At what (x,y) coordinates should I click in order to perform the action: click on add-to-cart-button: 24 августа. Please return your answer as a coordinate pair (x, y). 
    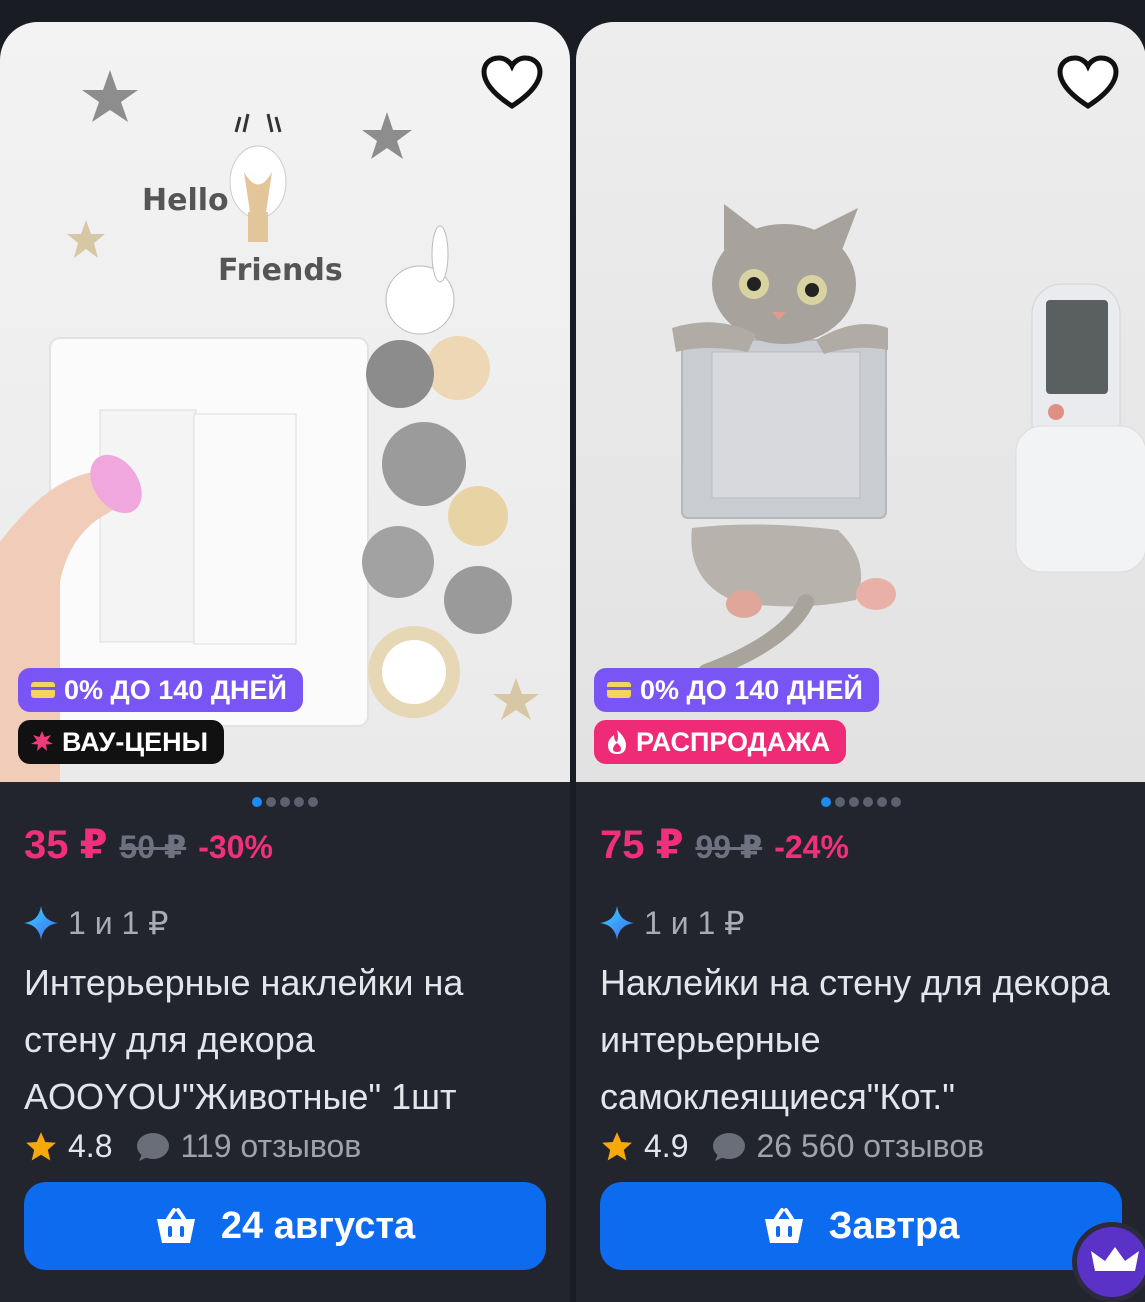
    Looking at the image, I should click on (285, 1226).